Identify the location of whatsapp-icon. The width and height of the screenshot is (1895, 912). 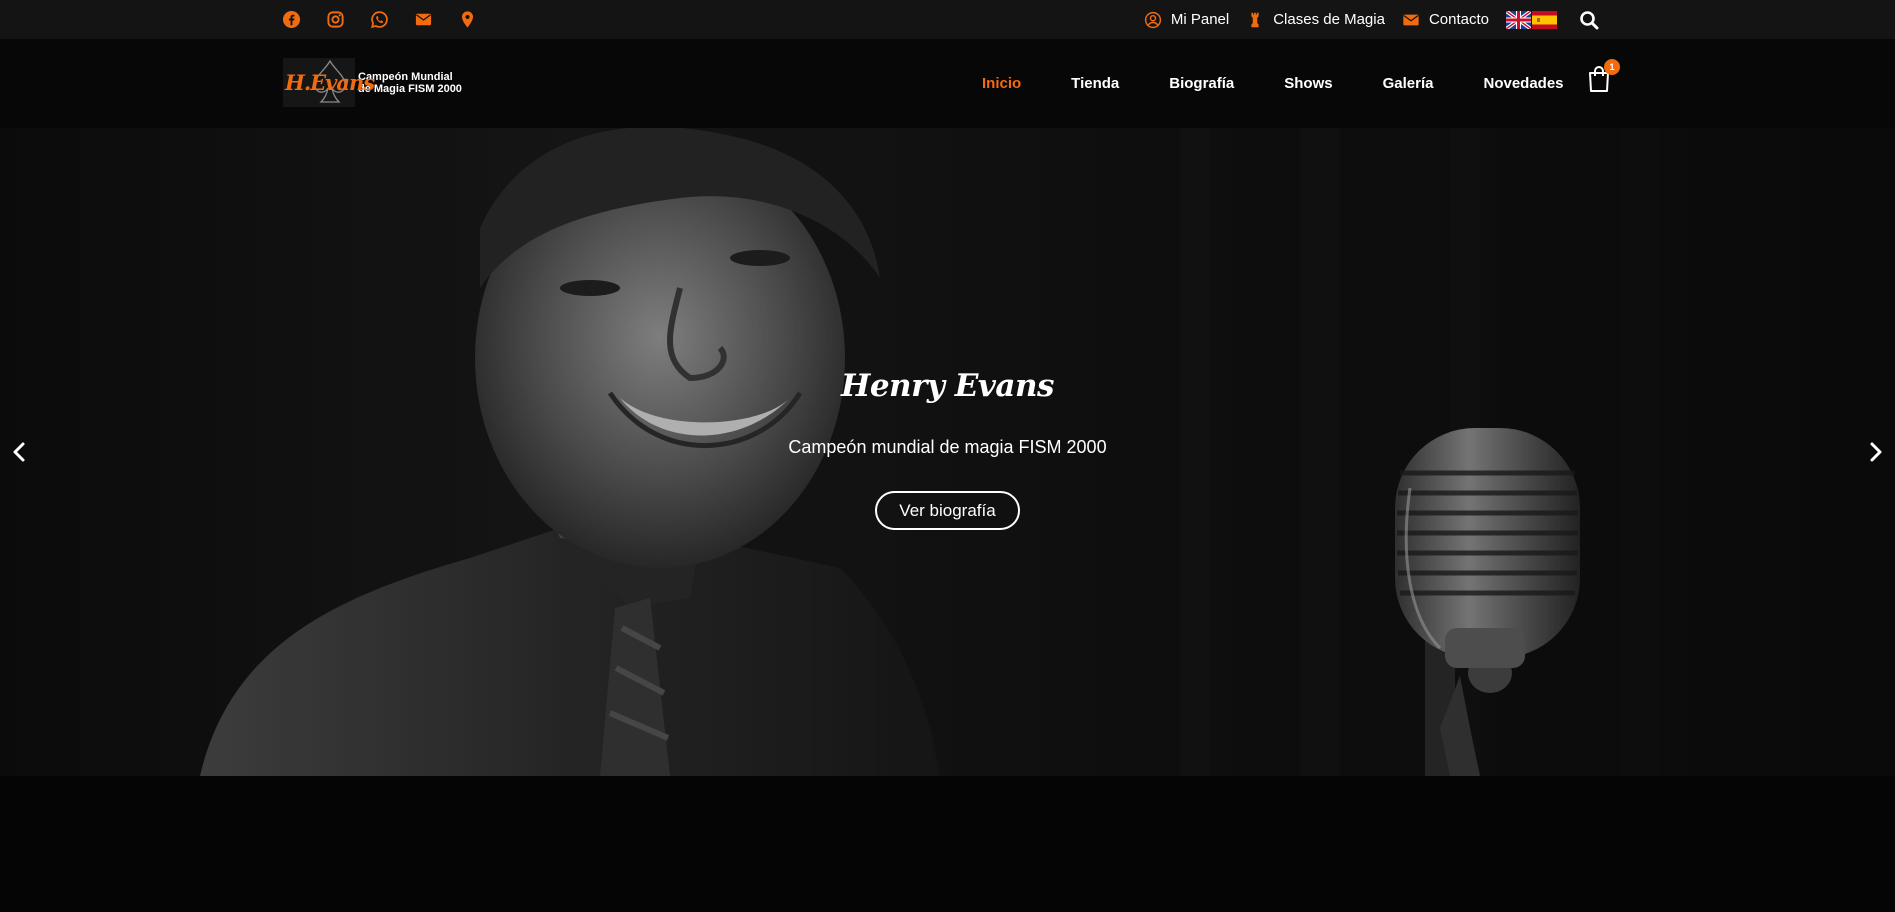
(379, 19).